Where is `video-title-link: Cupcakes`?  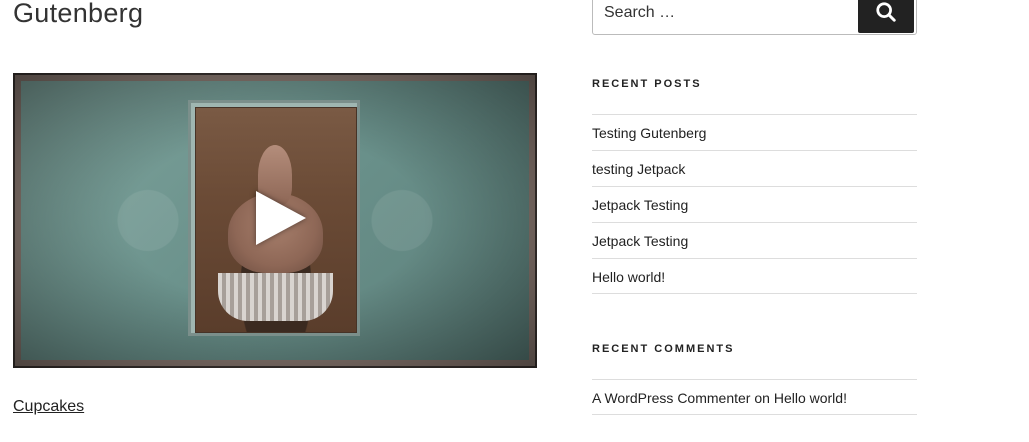
video-title-link: Cupcakes is located at coordinates (48, 407).